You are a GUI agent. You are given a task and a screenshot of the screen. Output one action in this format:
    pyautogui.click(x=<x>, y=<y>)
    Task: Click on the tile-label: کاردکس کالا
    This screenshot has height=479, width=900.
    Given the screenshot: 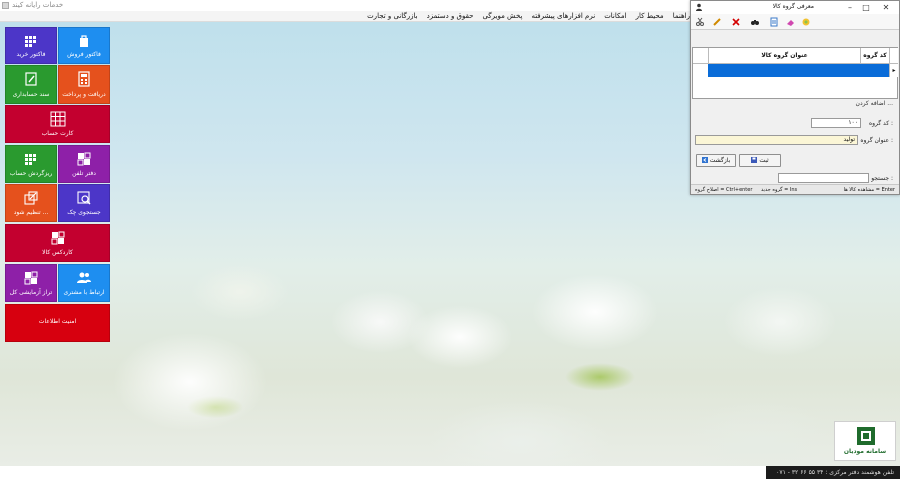 What is the action you would take?
    pyautogui.click(x=57, y=252)
    